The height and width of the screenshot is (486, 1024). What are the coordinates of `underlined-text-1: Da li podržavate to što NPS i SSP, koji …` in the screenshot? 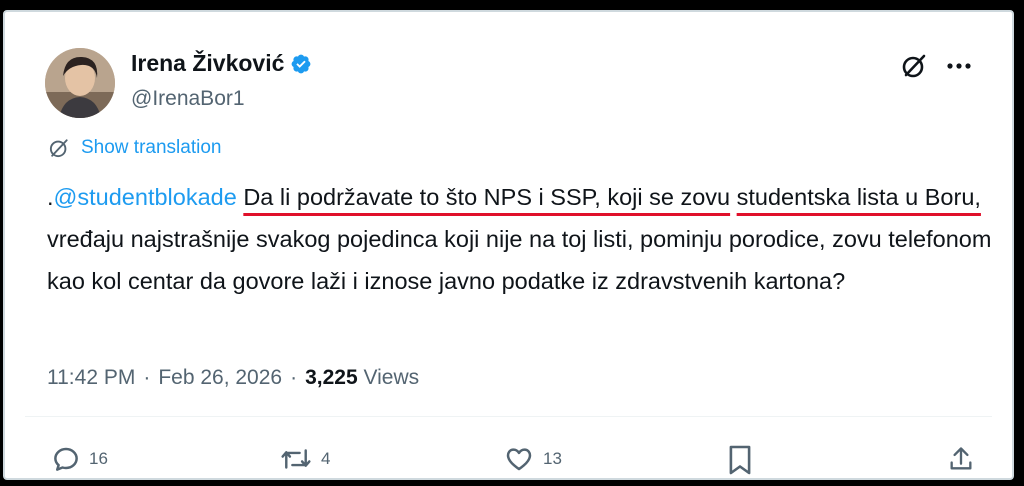 It's located at (487, 197).